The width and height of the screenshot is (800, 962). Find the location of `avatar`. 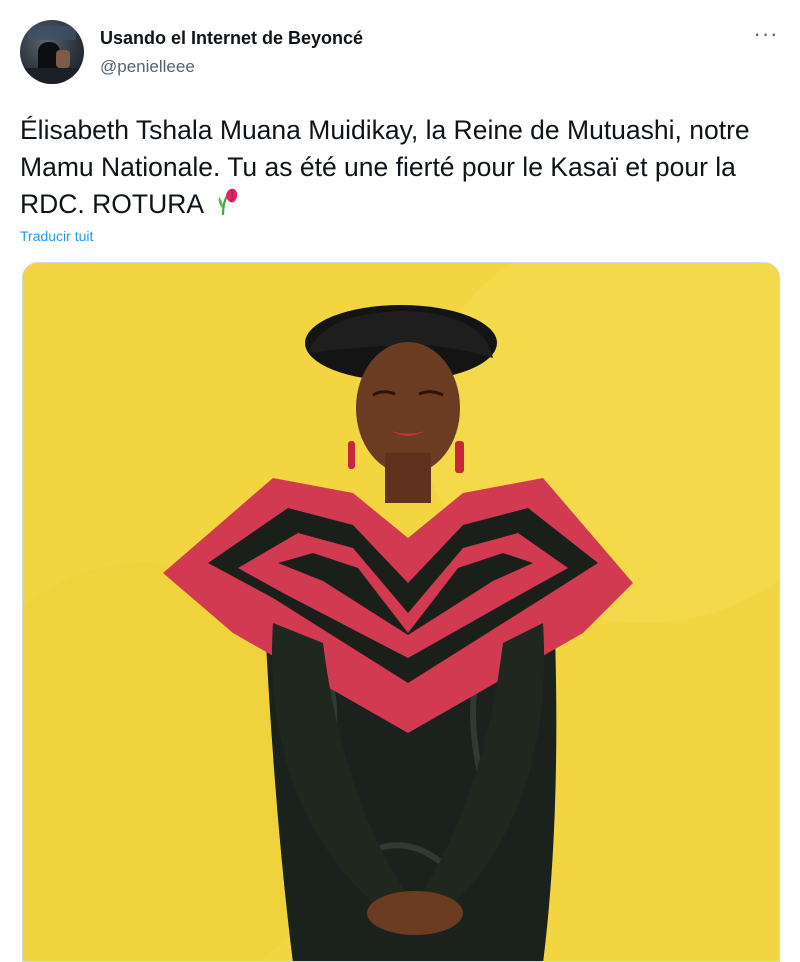

avatar is located at coordinates (52, 52).